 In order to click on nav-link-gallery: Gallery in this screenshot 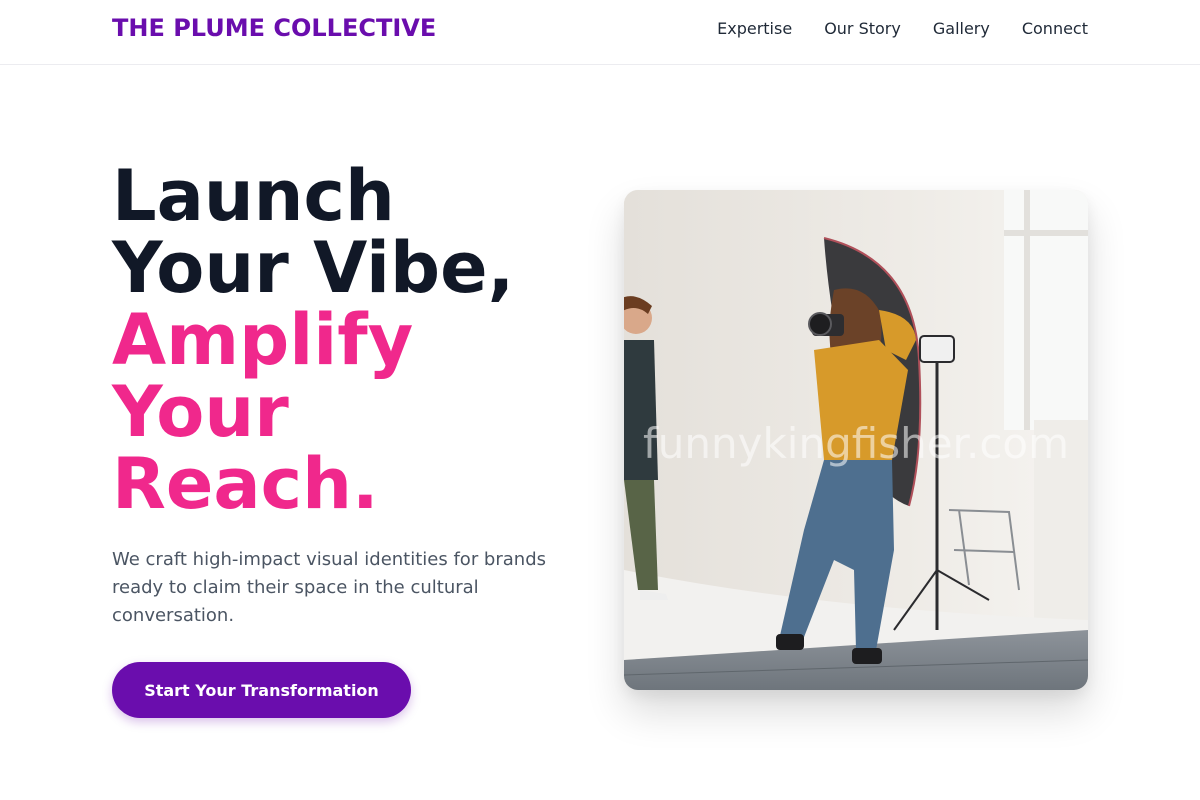, I will do `click(961, 28)`.